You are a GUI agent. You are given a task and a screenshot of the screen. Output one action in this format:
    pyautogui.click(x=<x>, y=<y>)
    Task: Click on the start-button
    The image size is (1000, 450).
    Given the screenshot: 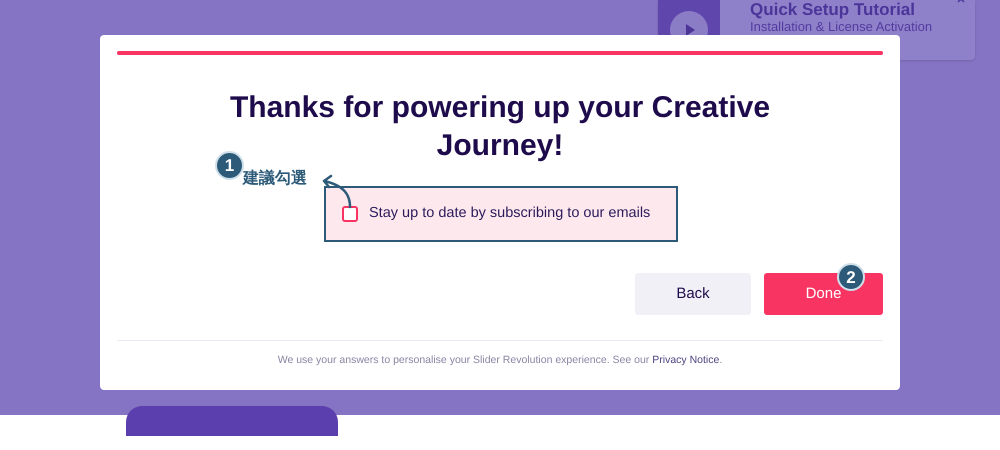 What is the action you would take?
    pyautogui.click(x=232, y=421)
    